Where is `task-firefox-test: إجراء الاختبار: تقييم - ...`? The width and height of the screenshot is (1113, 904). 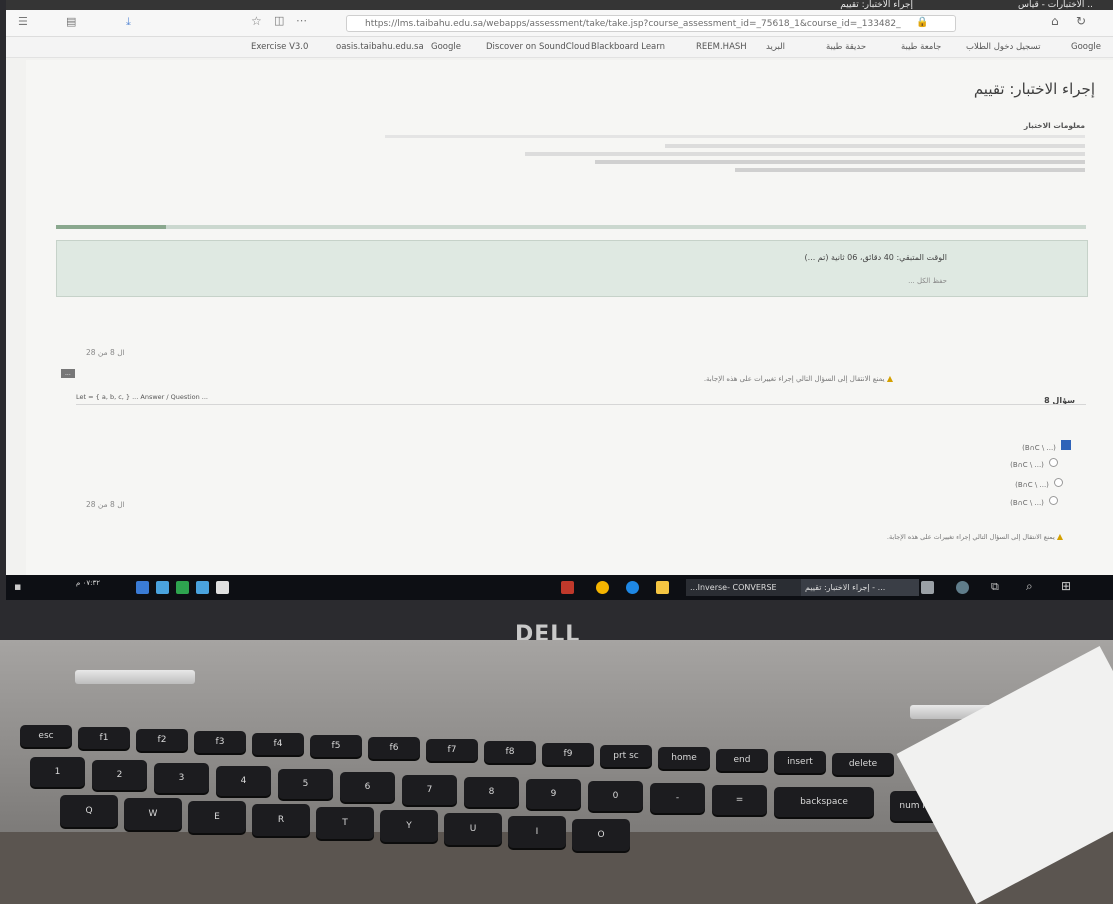
task-firefox-test: إجراء الاختبار: تقييم - ... is located at coordinates (860, 587).